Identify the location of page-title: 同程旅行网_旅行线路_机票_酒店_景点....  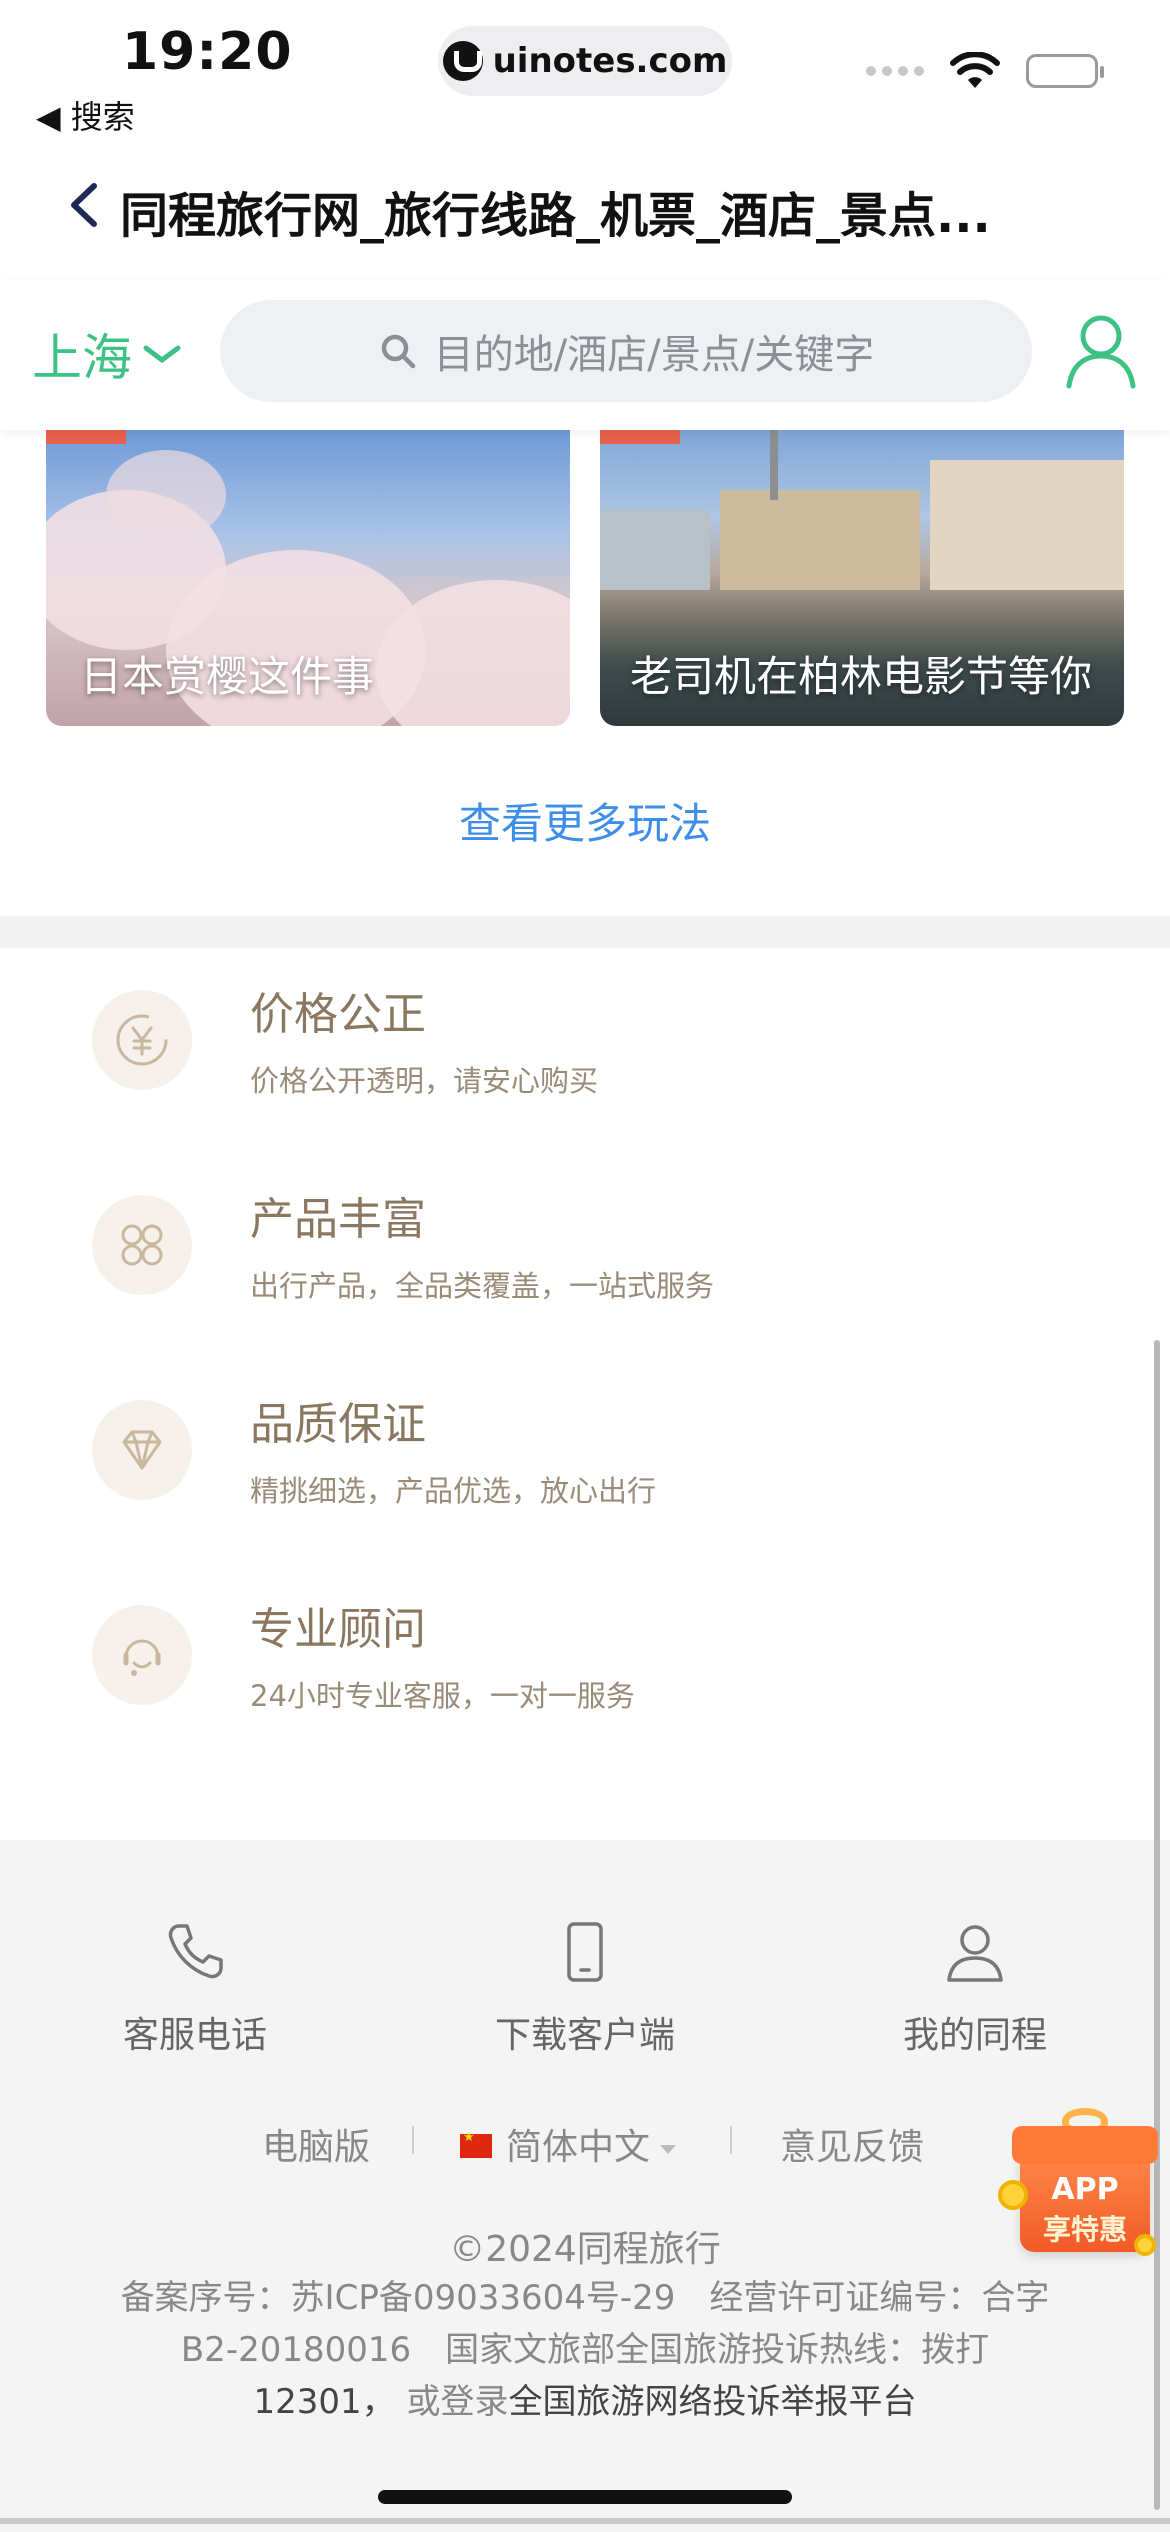
(555, 216).